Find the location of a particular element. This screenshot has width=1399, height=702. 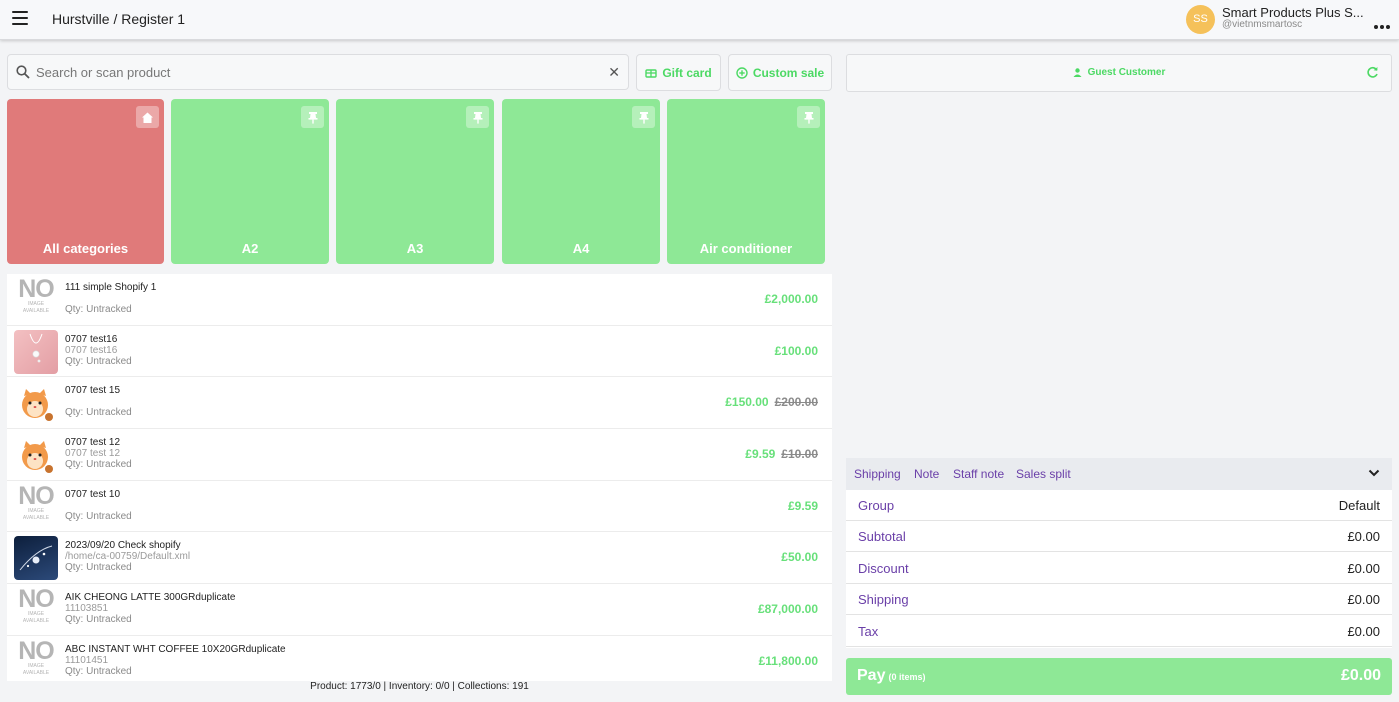

search-input is located at coordinates (316, 72).